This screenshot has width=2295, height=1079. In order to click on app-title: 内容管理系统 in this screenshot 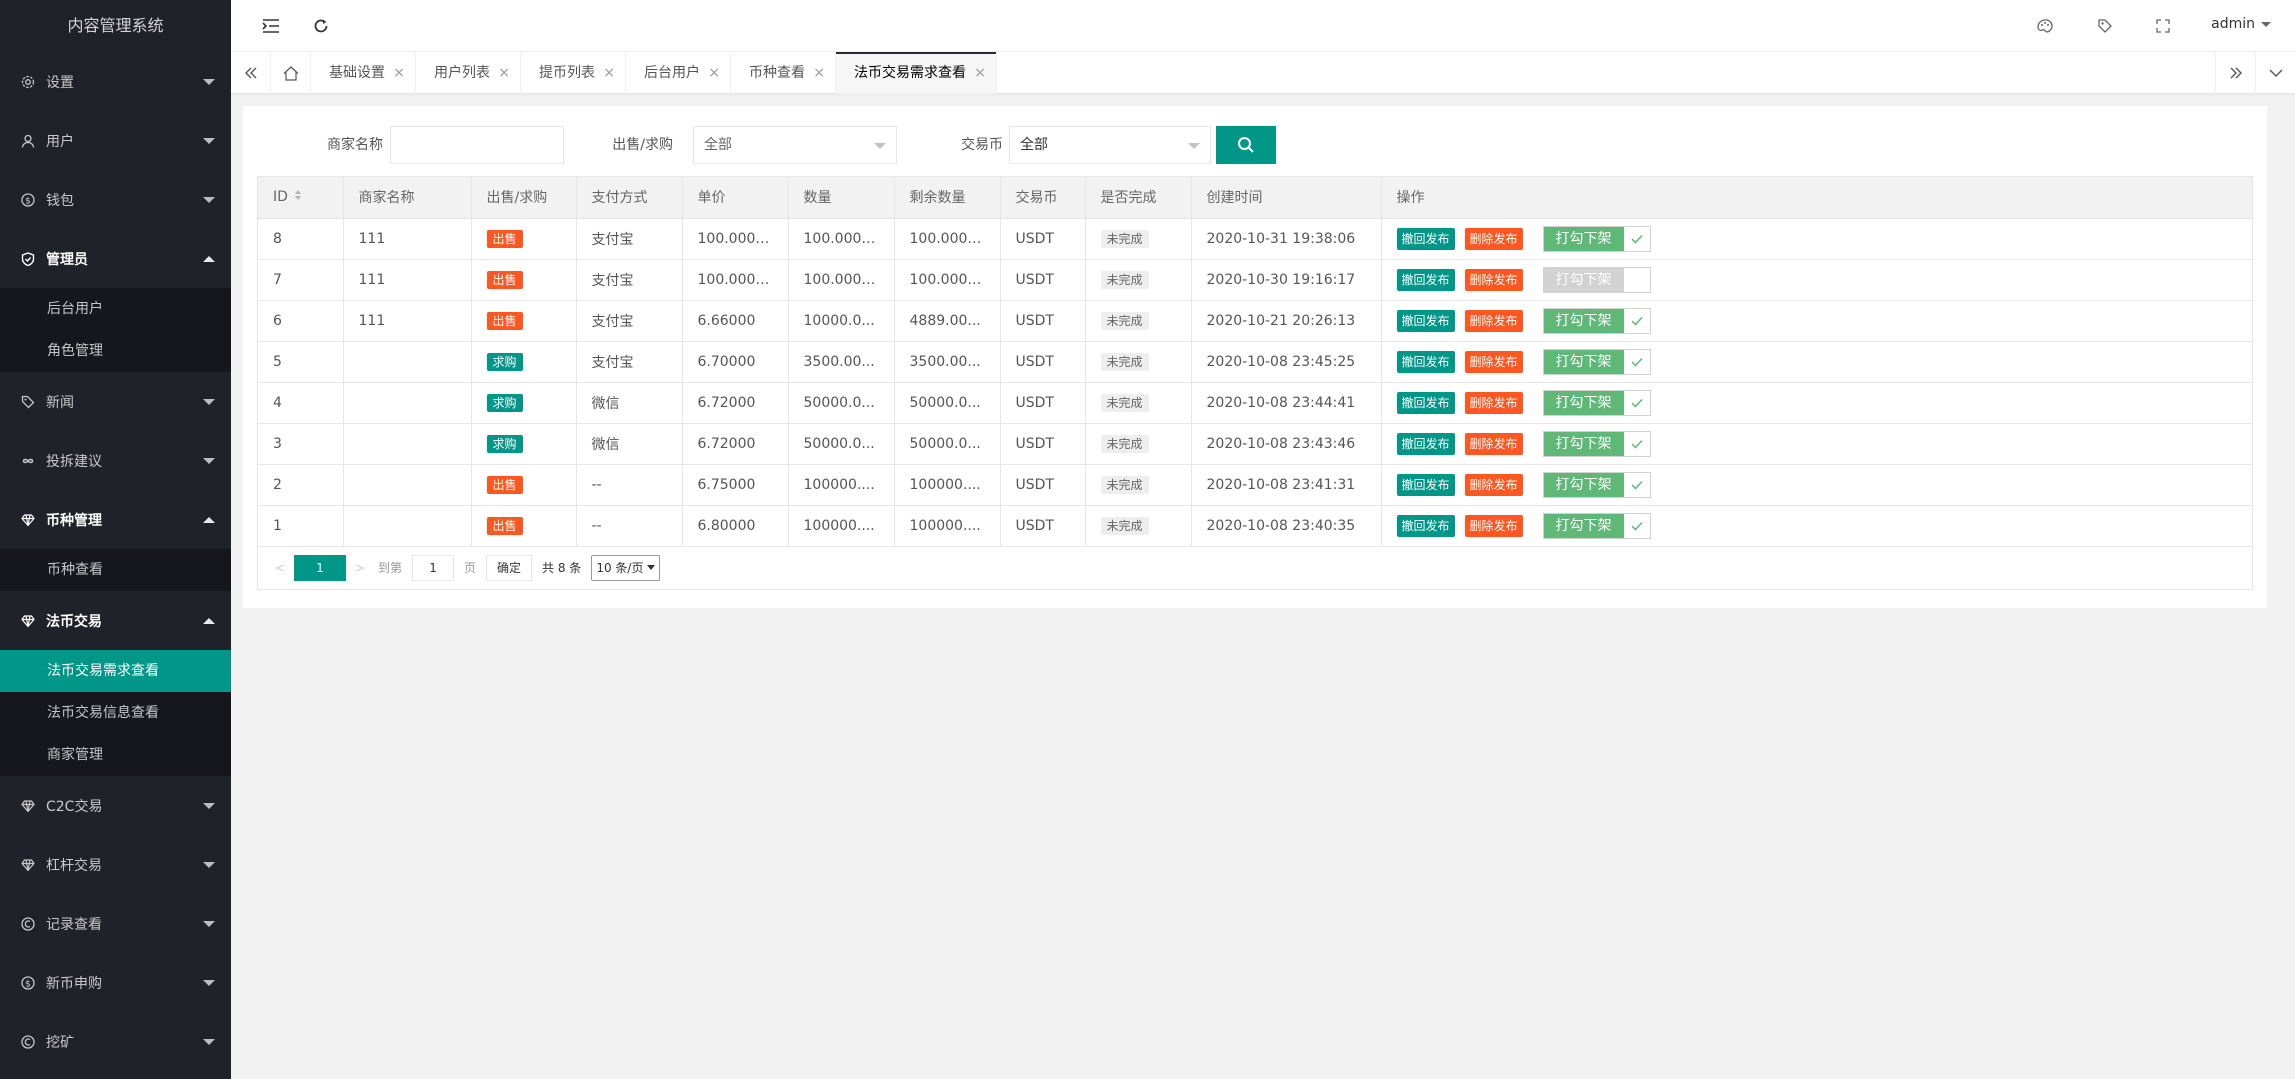, I will do `click(115, 26)`.